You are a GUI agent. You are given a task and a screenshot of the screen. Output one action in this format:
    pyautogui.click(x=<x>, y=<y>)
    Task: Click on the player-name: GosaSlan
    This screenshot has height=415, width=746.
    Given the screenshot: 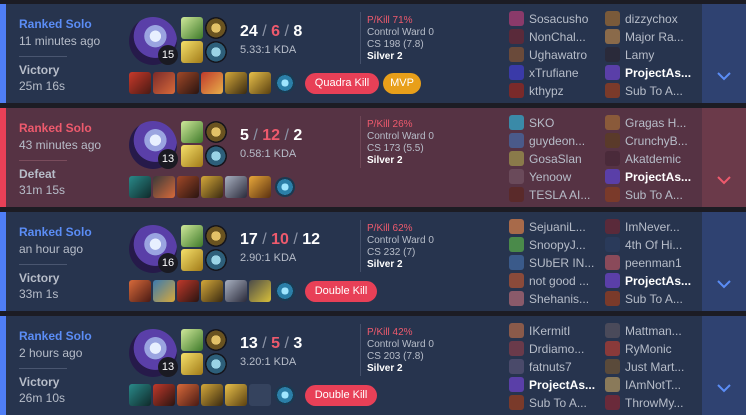 What is the action you would take?
    pyautogui.click(x=555, y=159)
    